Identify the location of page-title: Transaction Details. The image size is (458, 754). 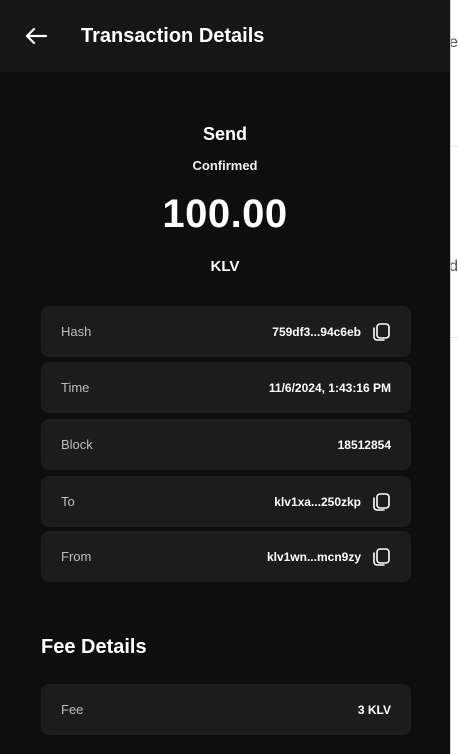
(173, 35).